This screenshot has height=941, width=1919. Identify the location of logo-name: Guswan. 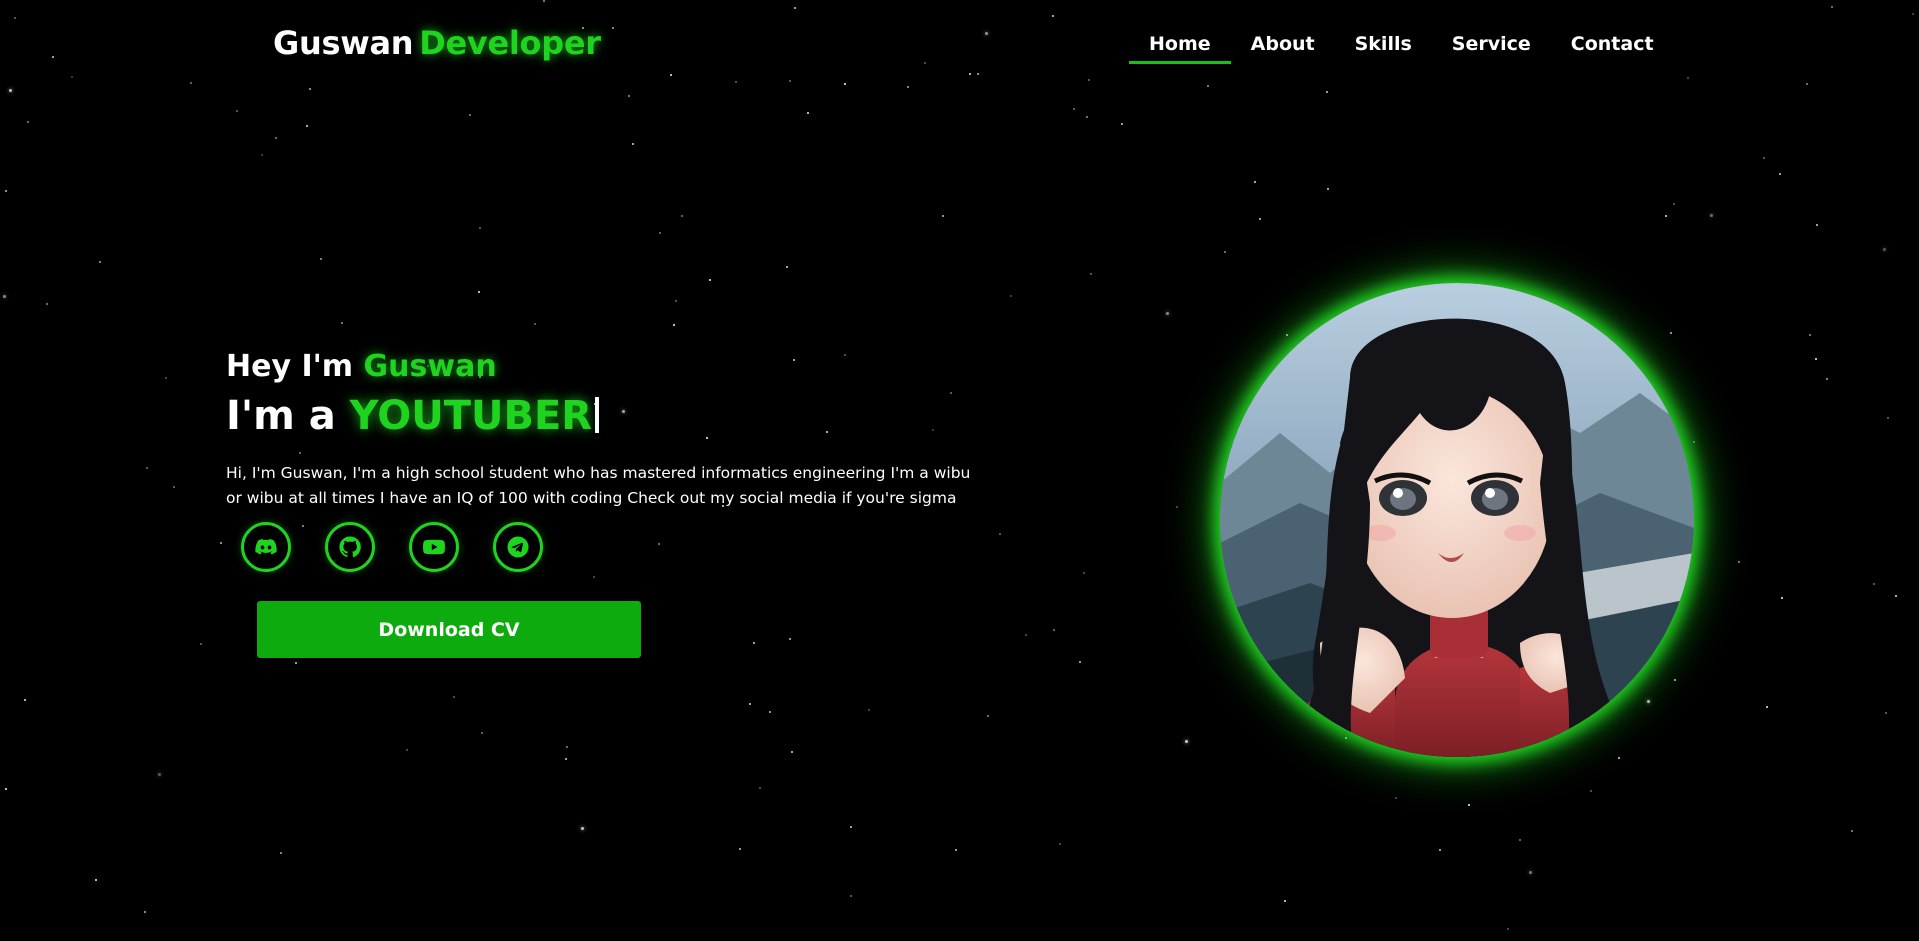
(343, 43).